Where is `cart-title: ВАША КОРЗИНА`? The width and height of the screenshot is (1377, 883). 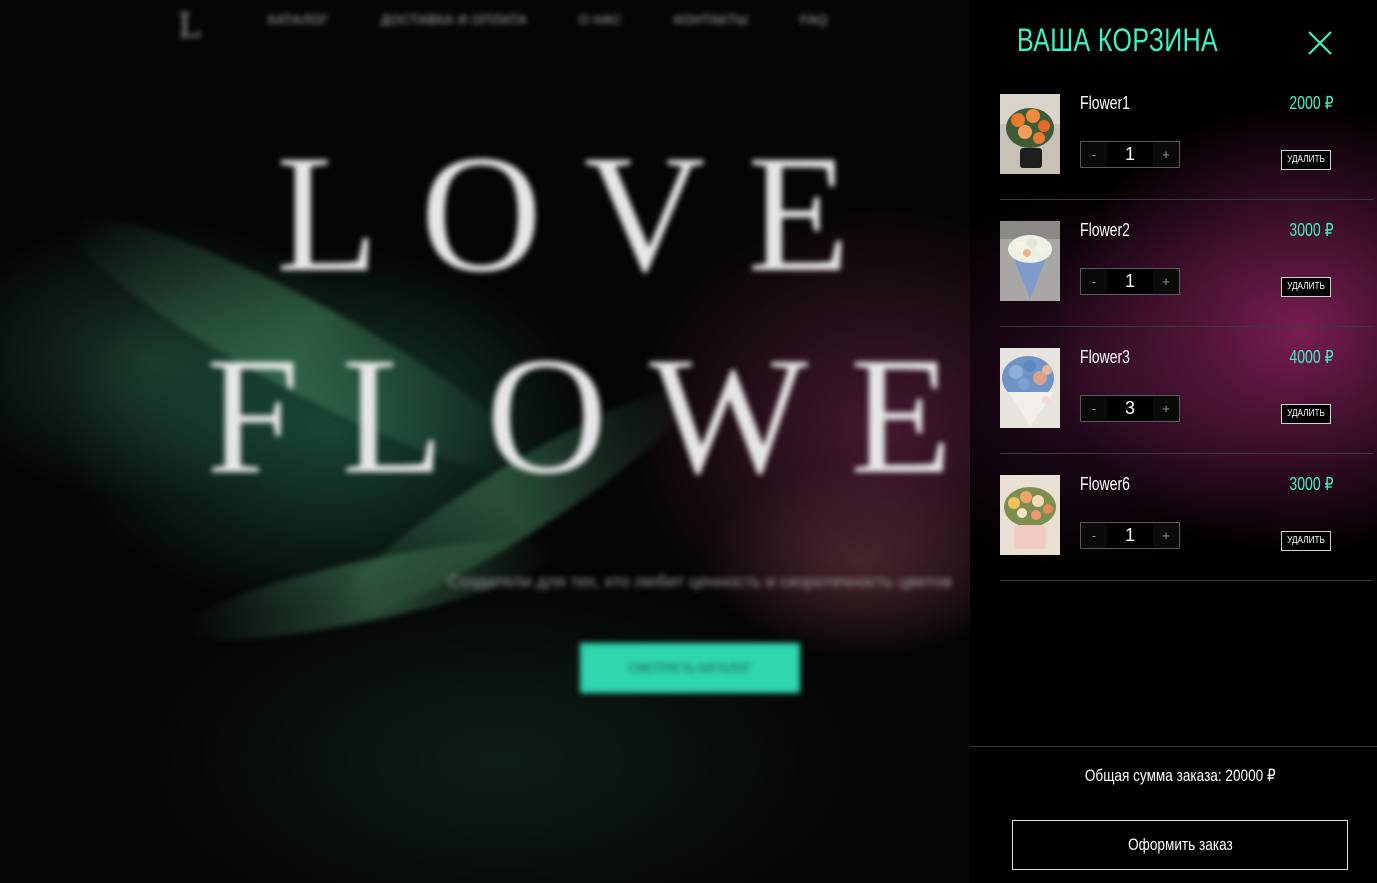
cart-title: ВАША КОРЗИНА is located at coordinates (1118, 40).